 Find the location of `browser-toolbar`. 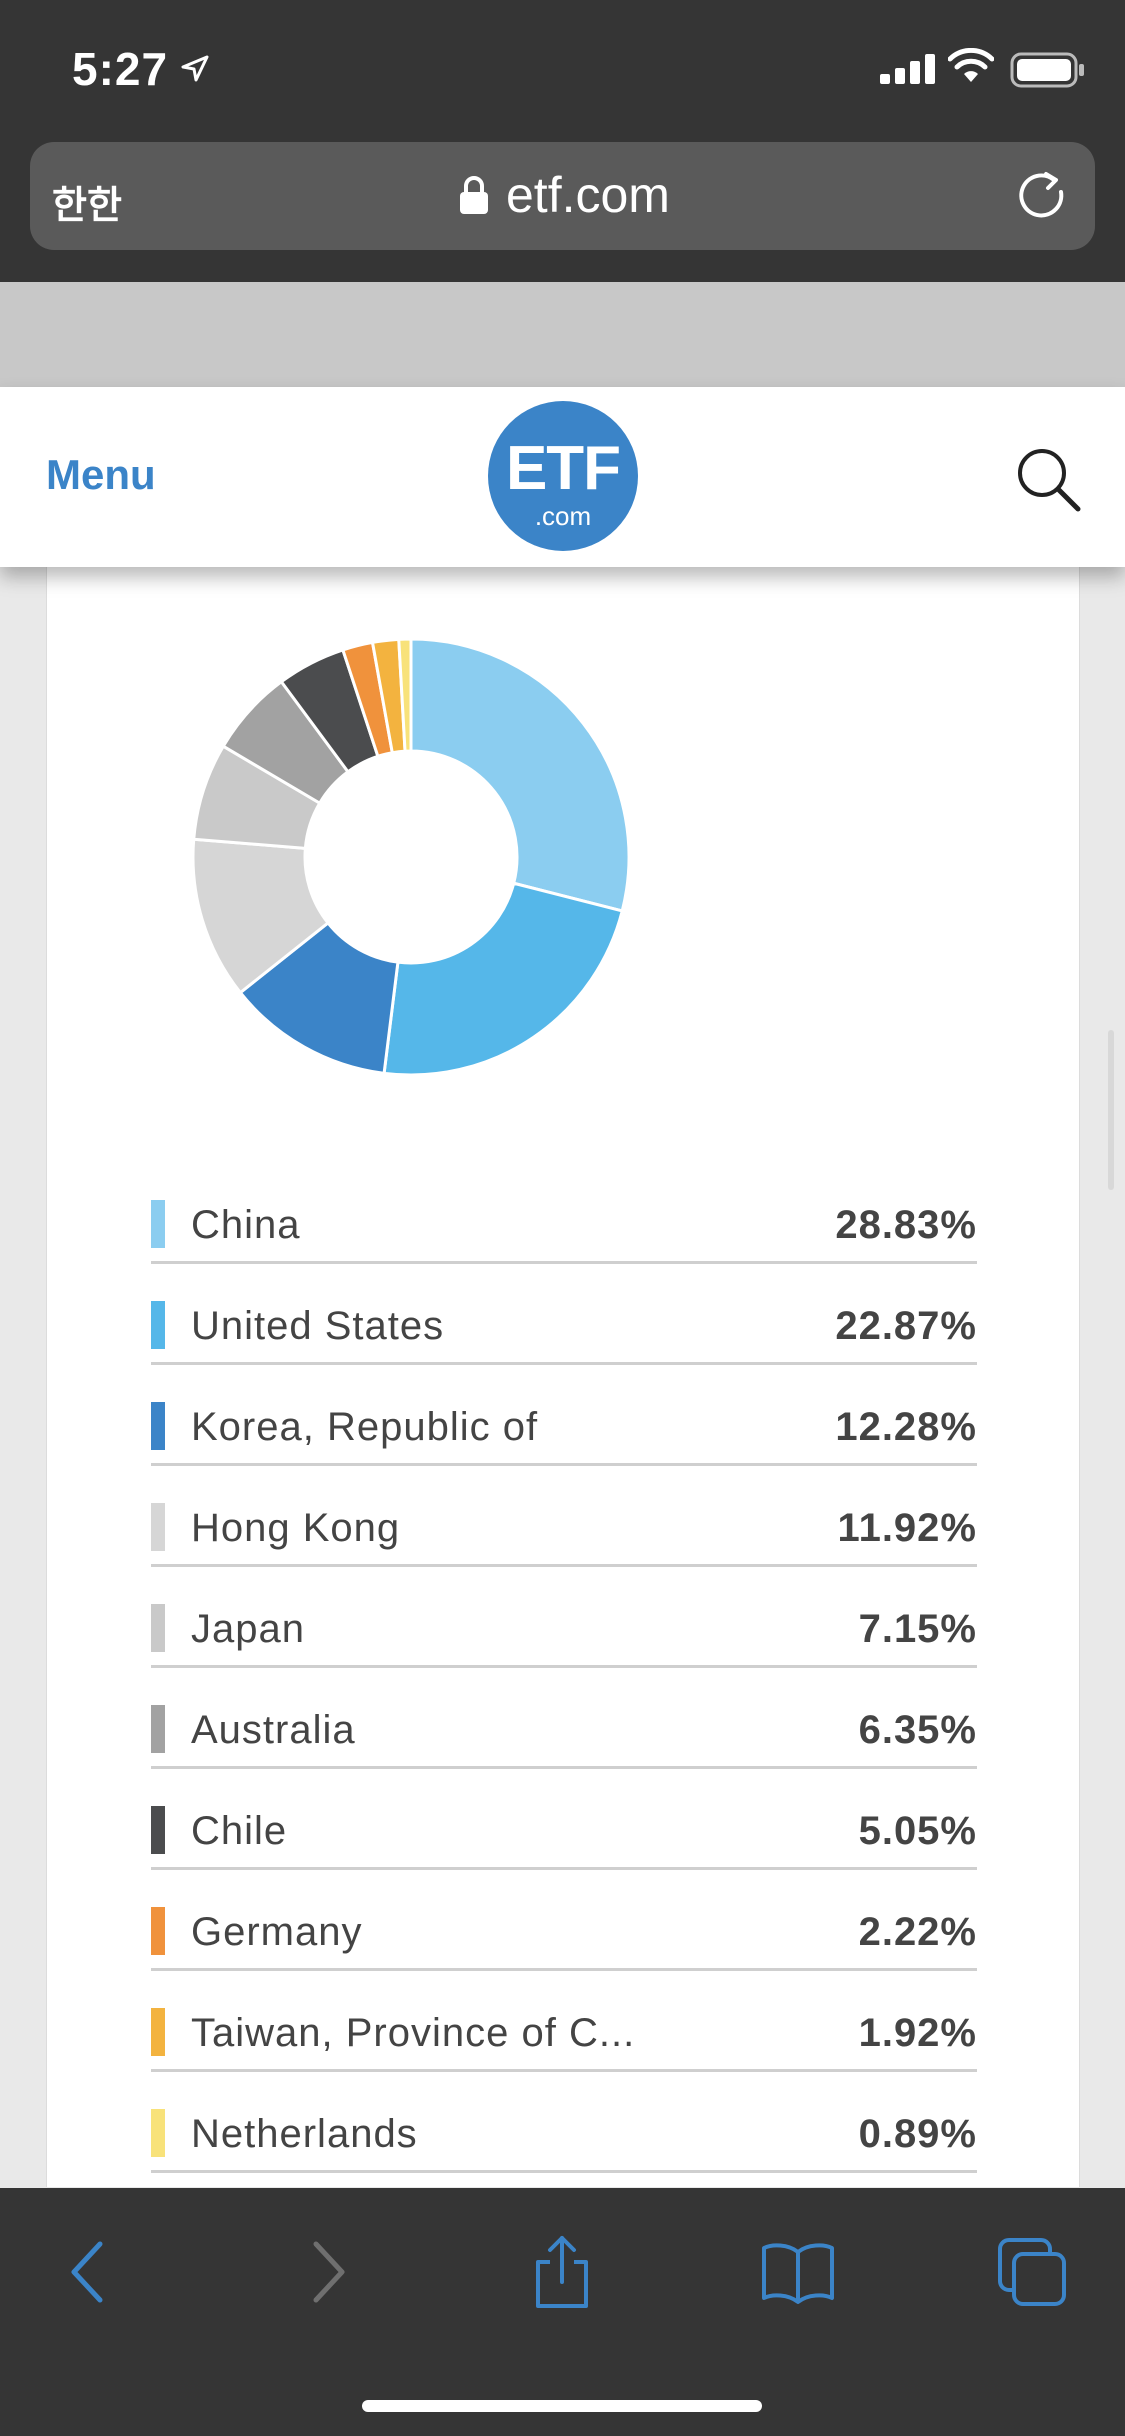

browser-toolbar is located at coordinates (562, 2312).